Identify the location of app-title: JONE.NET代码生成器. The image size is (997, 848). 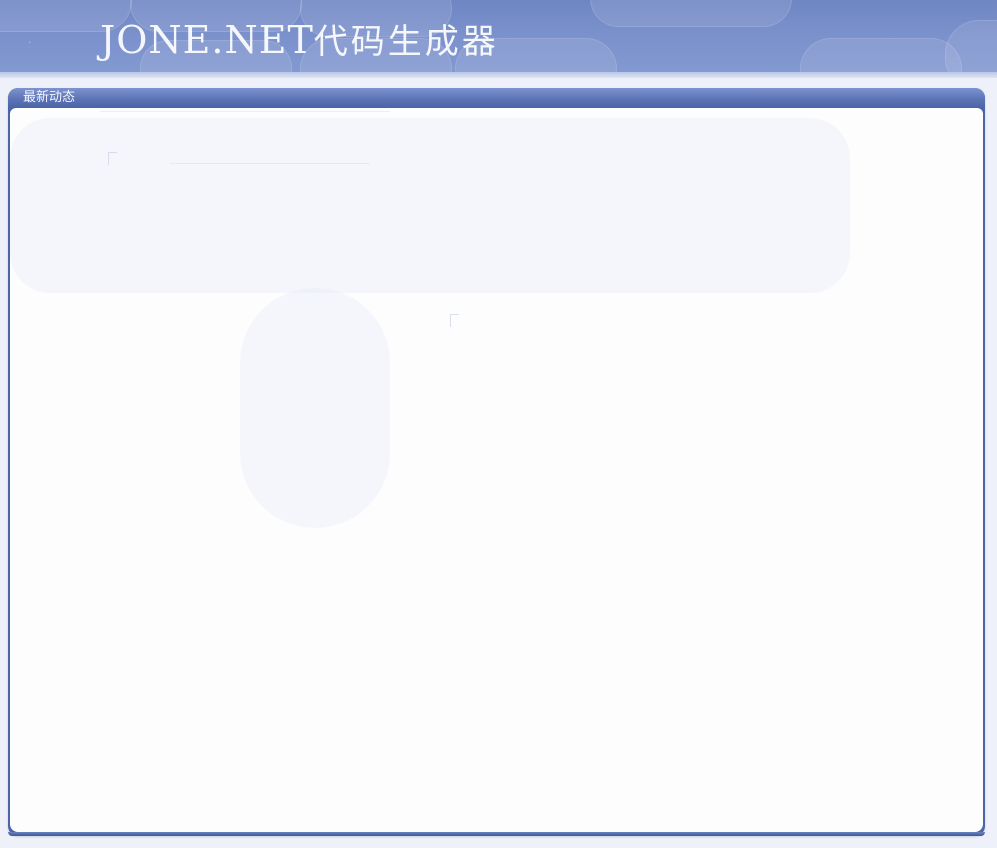
(299, 41).